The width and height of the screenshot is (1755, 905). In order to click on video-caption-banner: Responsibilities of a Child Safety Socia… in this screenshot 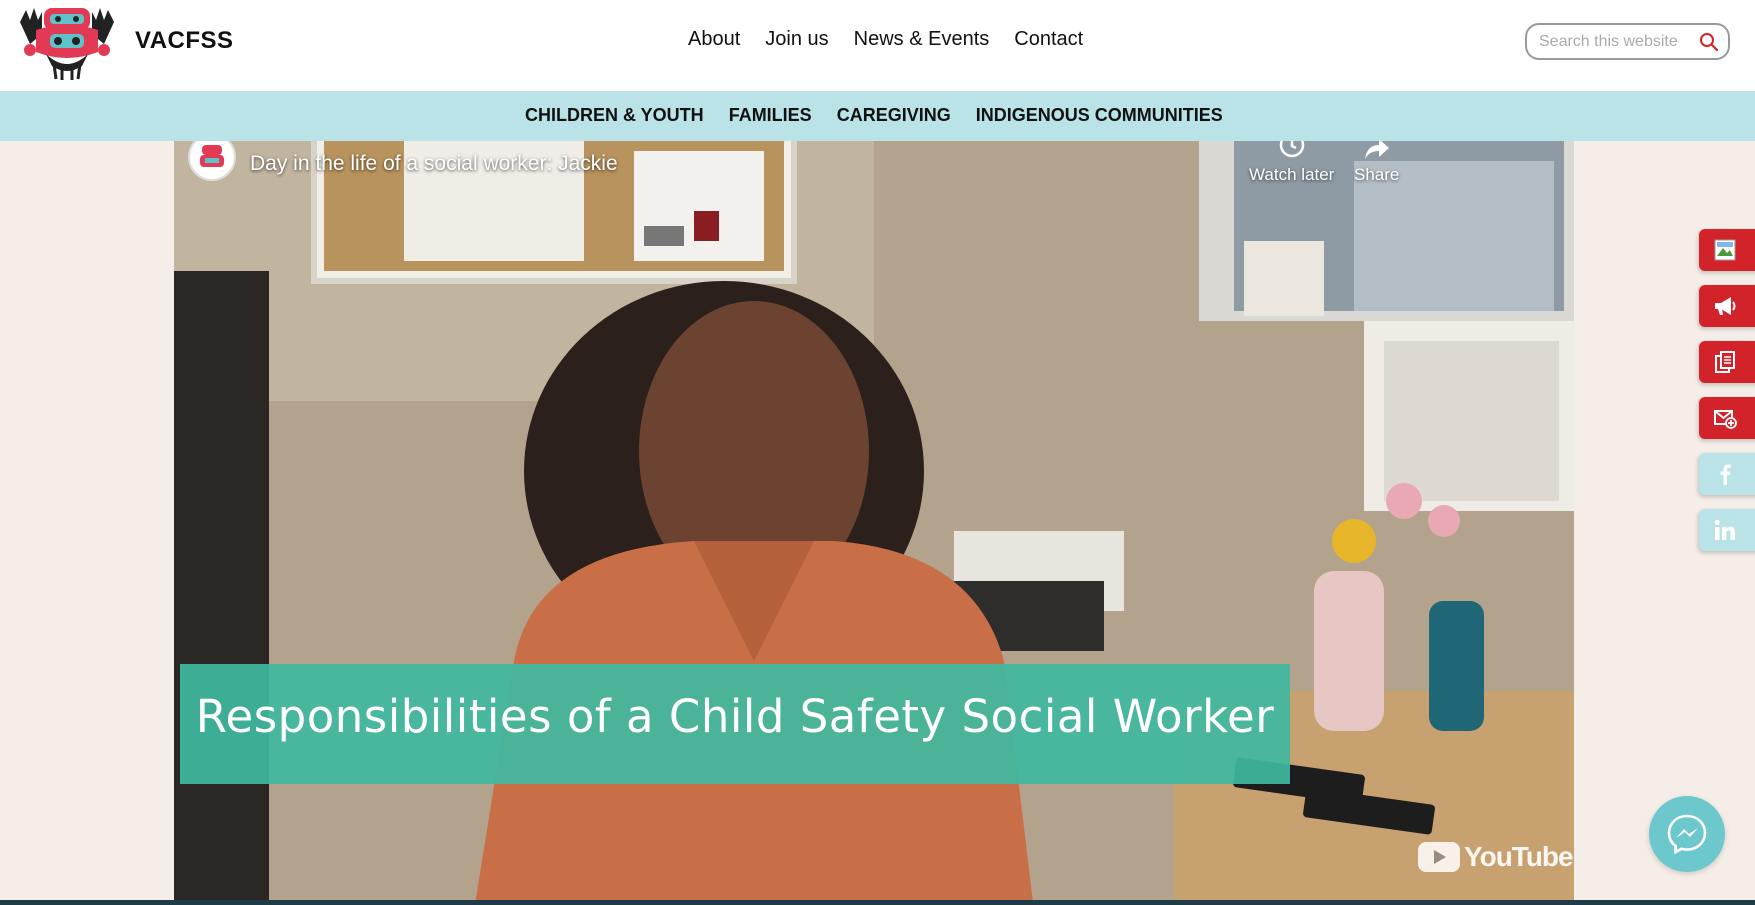, I will do `click(735, 724)`.